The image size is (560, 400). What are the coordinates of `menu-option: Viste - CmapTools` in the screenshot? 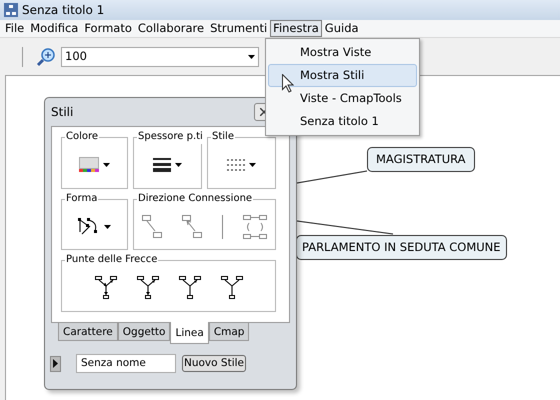 It's located at (342, 98).